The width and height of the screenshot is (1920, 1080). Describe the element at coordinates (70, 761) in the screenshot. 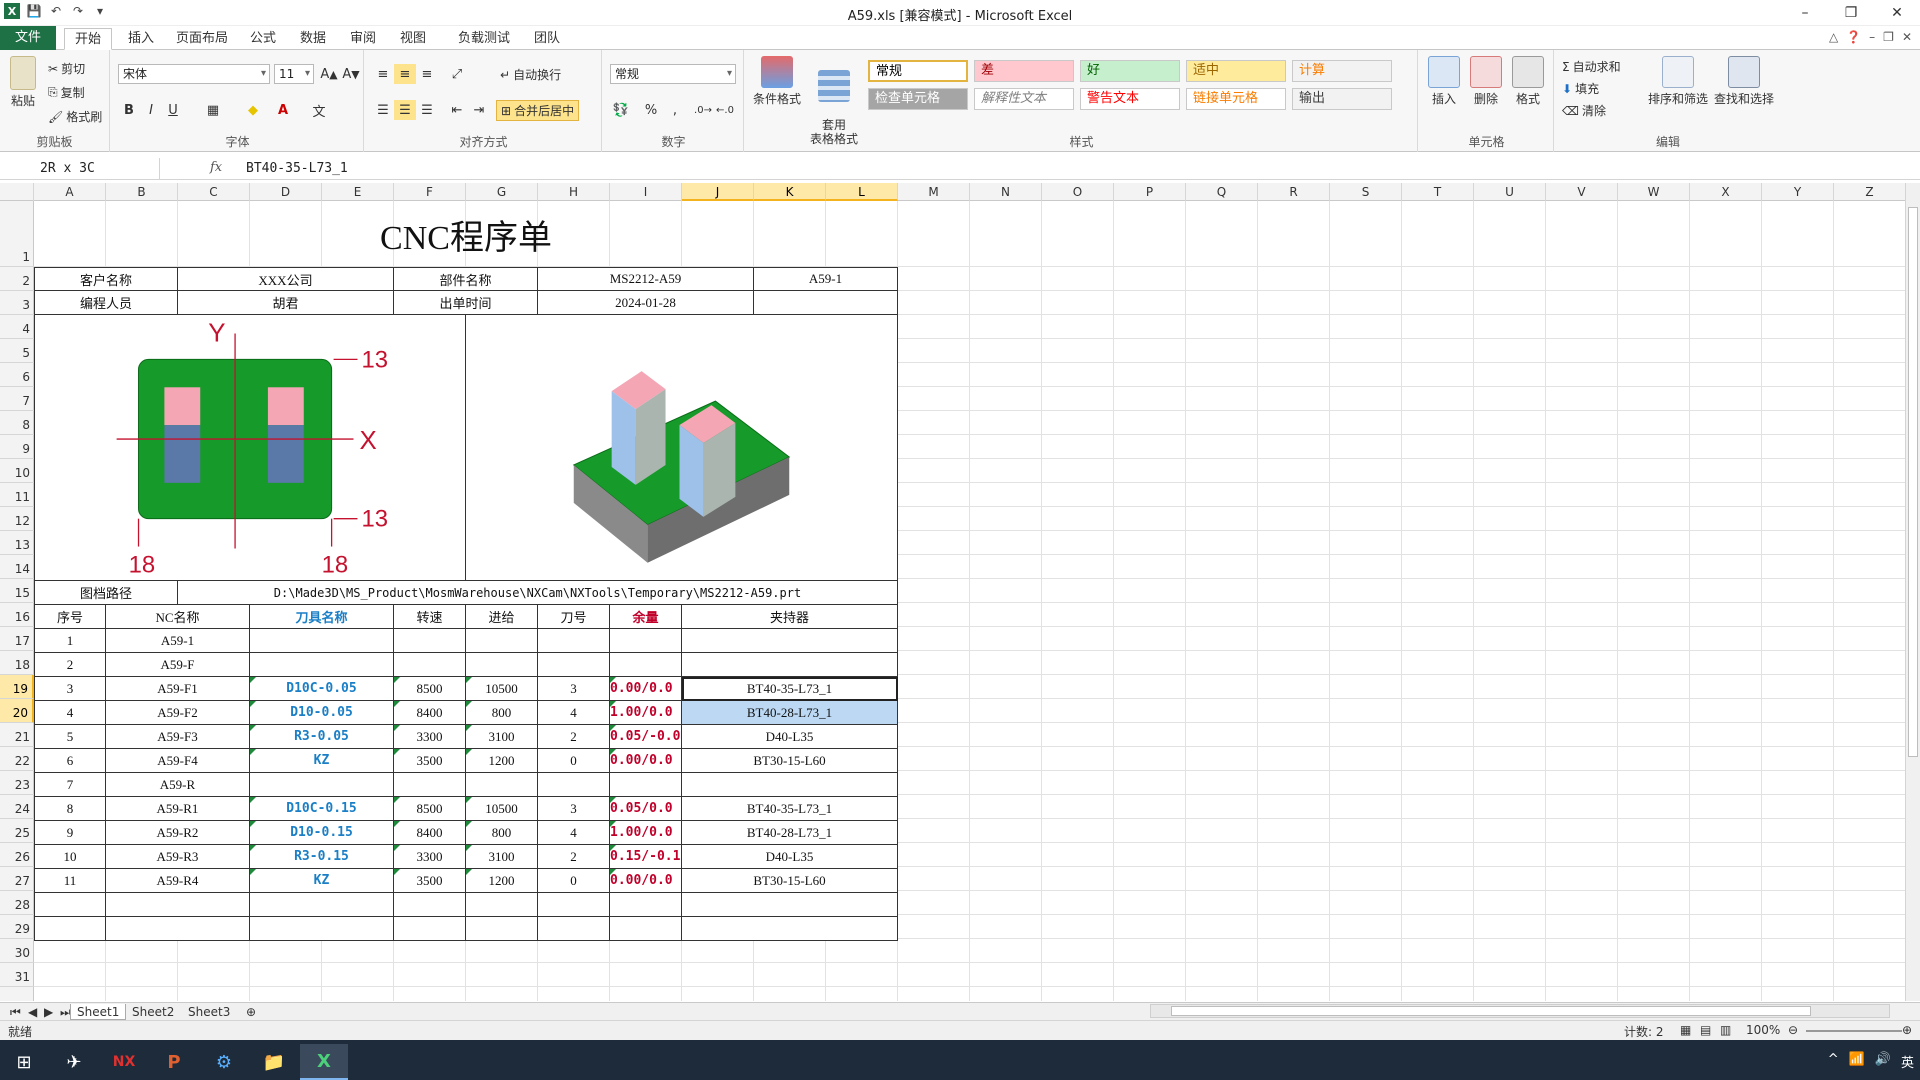

I see `table-cell-seq: 6` at that location.